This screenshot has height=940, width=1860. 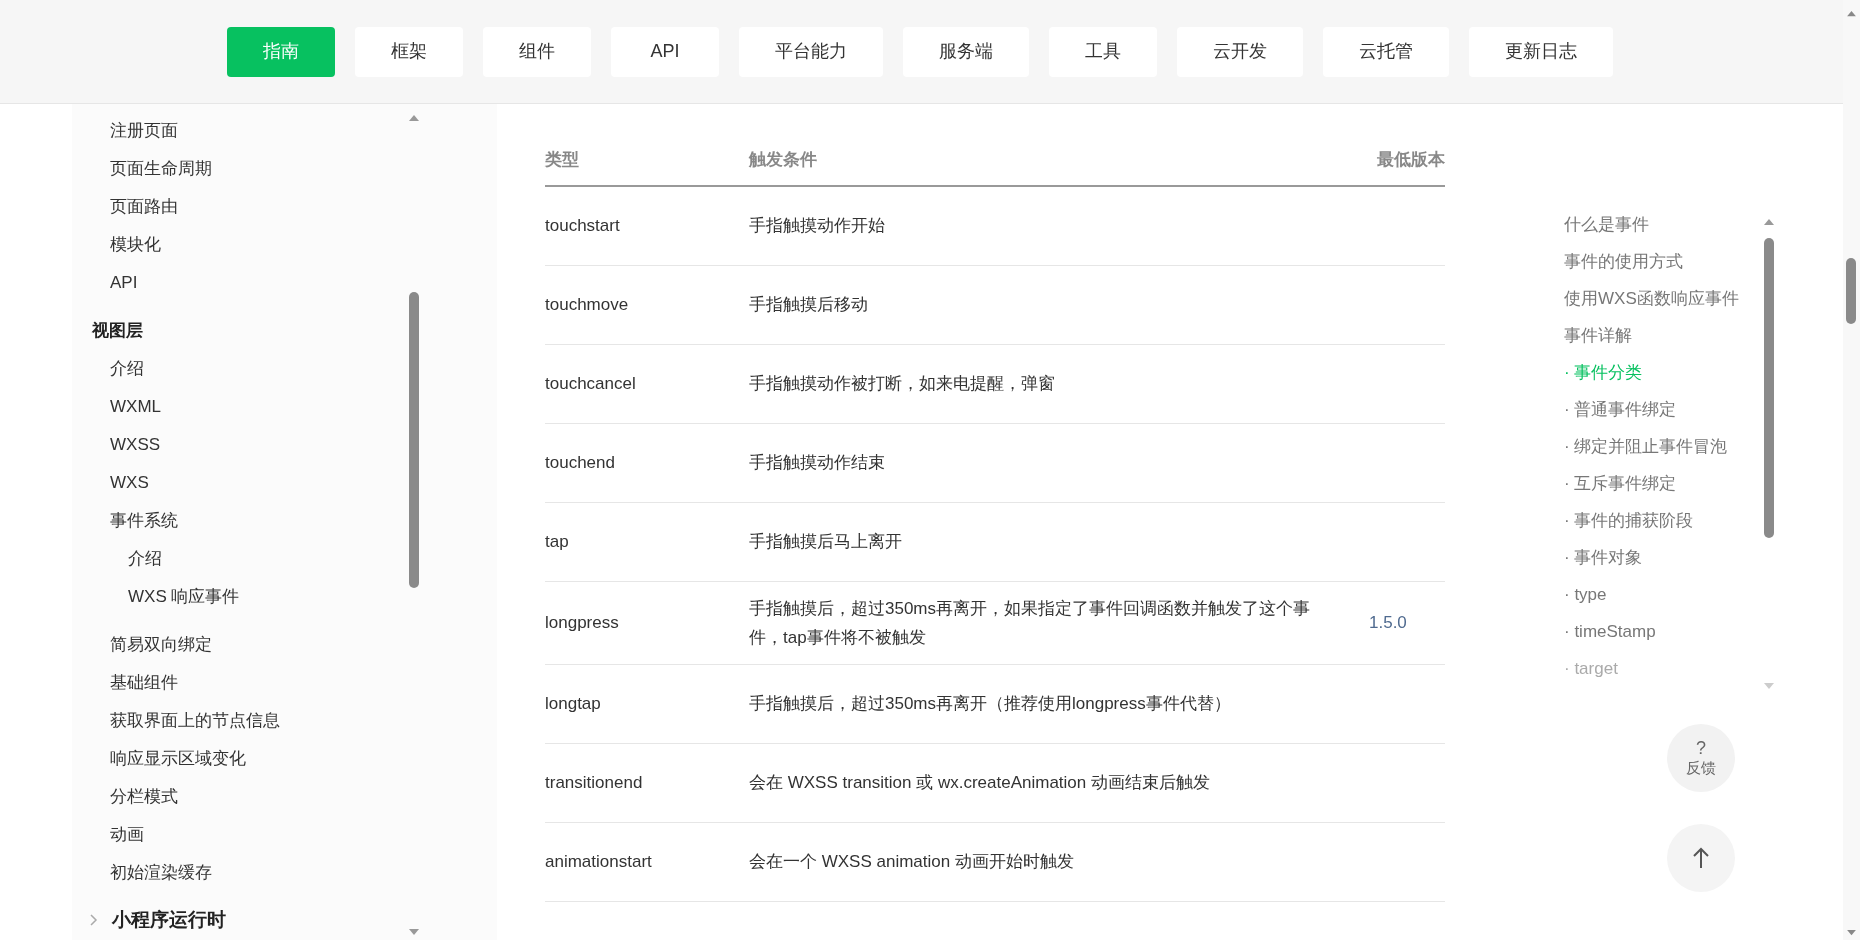 What do you see at coordinates (285, 407) in the screenshot?
I see `sidebar-item: WXML` at bounding box center [285, 407].